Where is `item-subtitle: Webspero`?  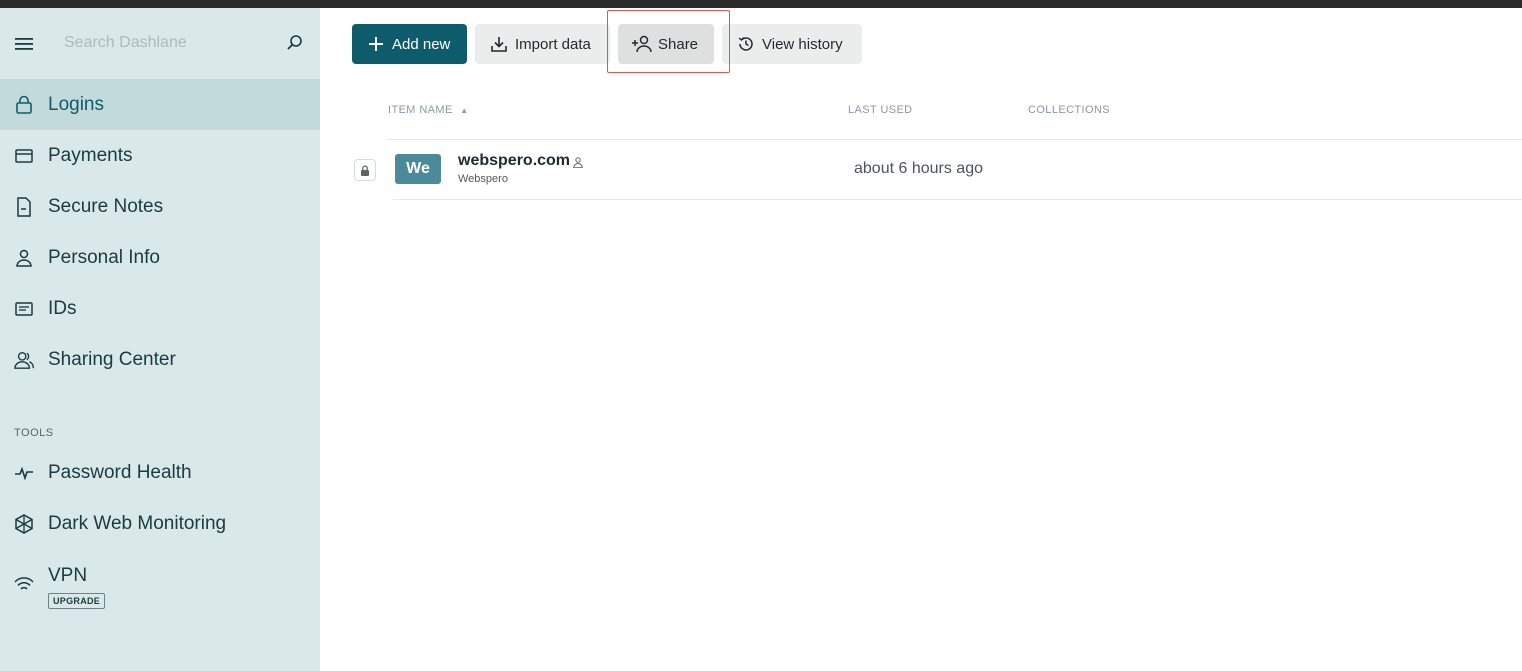 item-subtitle: Webspero is located at coordinates (483, 179).